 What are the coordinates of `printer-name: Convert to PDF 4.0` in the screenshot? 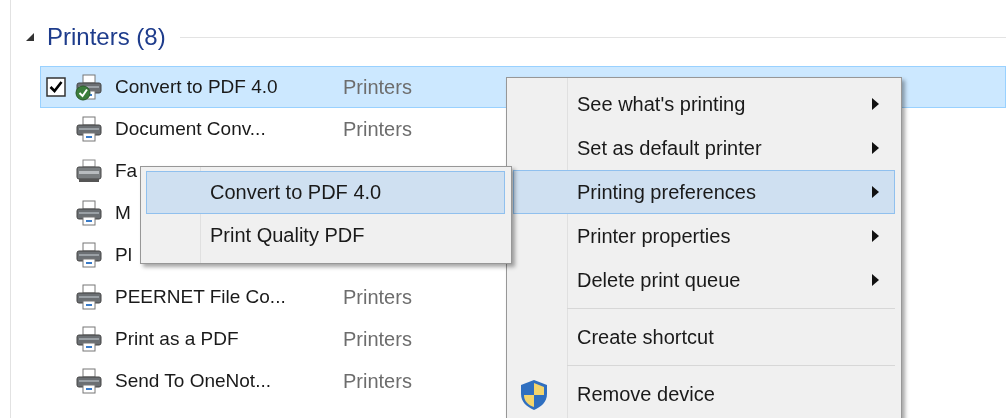 It's located at (197, 87).